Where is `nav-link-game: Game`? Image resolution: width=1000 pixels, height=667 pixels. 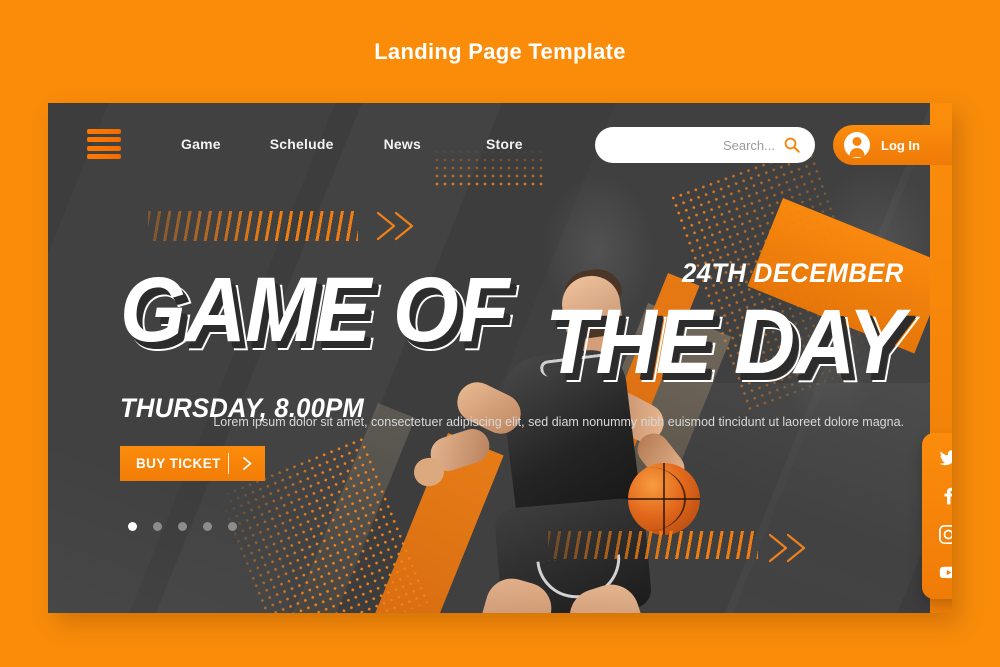
nav-link-game: Game is located at coordinates (201, 144).